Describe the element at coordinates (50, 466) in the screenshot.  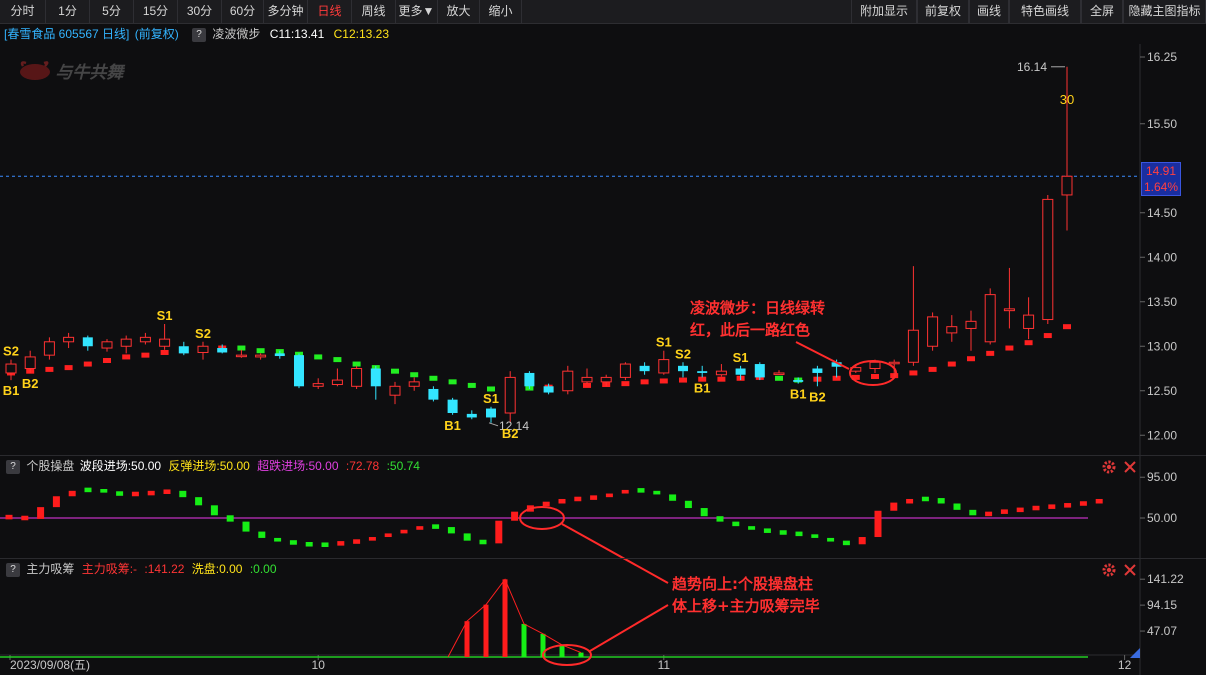
I see `stock-pane-title: 个股操盘` at that location.